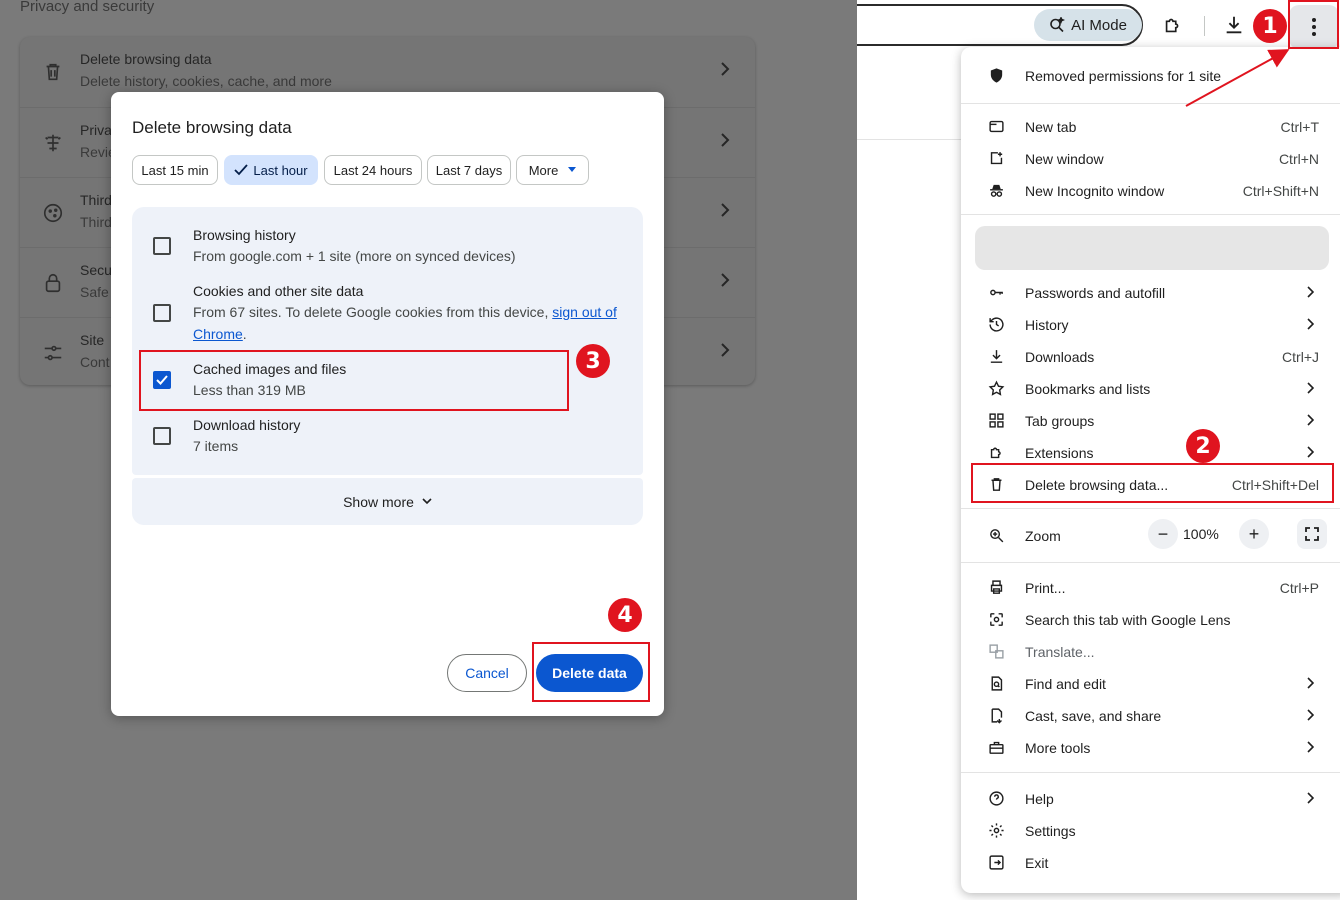 Image resolution: width=1340 pixels, height=900 pixels. What do you see at coordinates (1037, 863) in the screenshot?
I see `menu-label: Exit` at bounding box center [1037, 863].